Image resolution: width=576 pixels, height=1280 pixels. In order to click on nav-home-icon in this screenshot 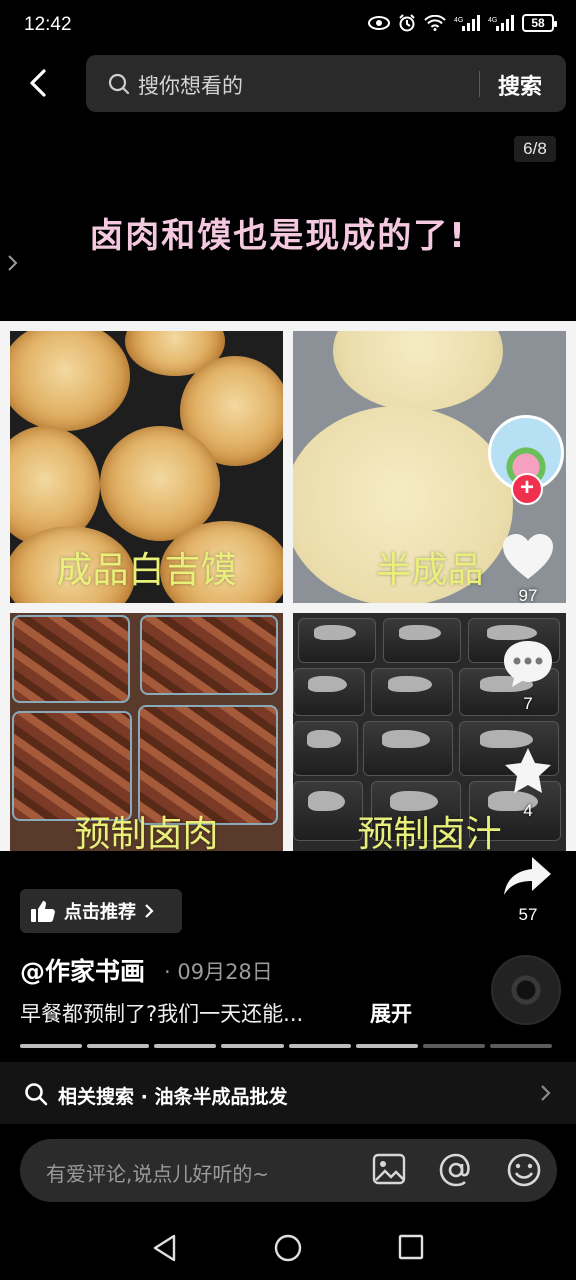, I will do `click(288, 1248)`.